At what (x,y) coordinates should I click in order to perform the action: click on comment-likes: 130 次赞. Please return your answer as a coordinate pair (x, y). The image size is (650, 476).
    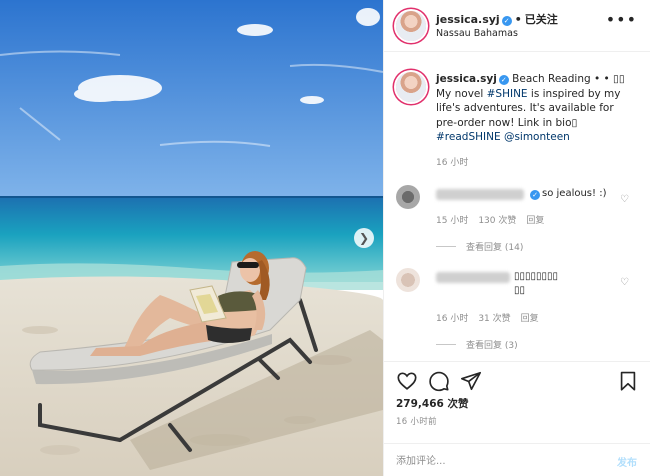
    Looking at the image, I should click on (497, 221).